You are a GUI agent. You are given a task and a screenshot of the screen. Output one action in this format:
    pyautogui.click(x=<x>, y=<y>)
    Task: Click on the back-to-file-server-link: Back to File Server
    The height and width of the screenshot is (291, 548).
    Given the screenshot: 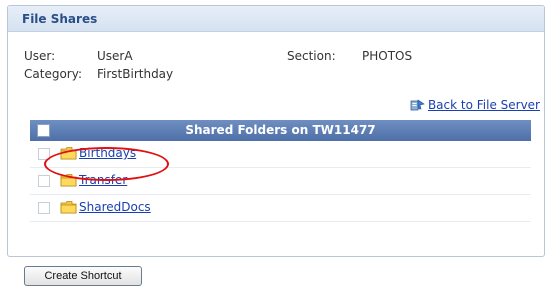 What is the action you would take?
    pyautogui.click(x=474, y=105)
    